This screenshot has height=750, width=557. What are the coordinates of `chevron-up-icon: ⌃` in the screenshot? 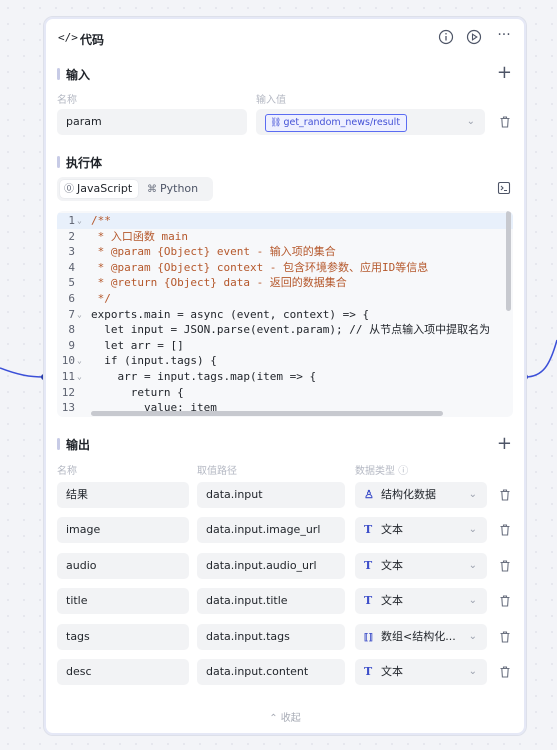 It's located at (273, 718).